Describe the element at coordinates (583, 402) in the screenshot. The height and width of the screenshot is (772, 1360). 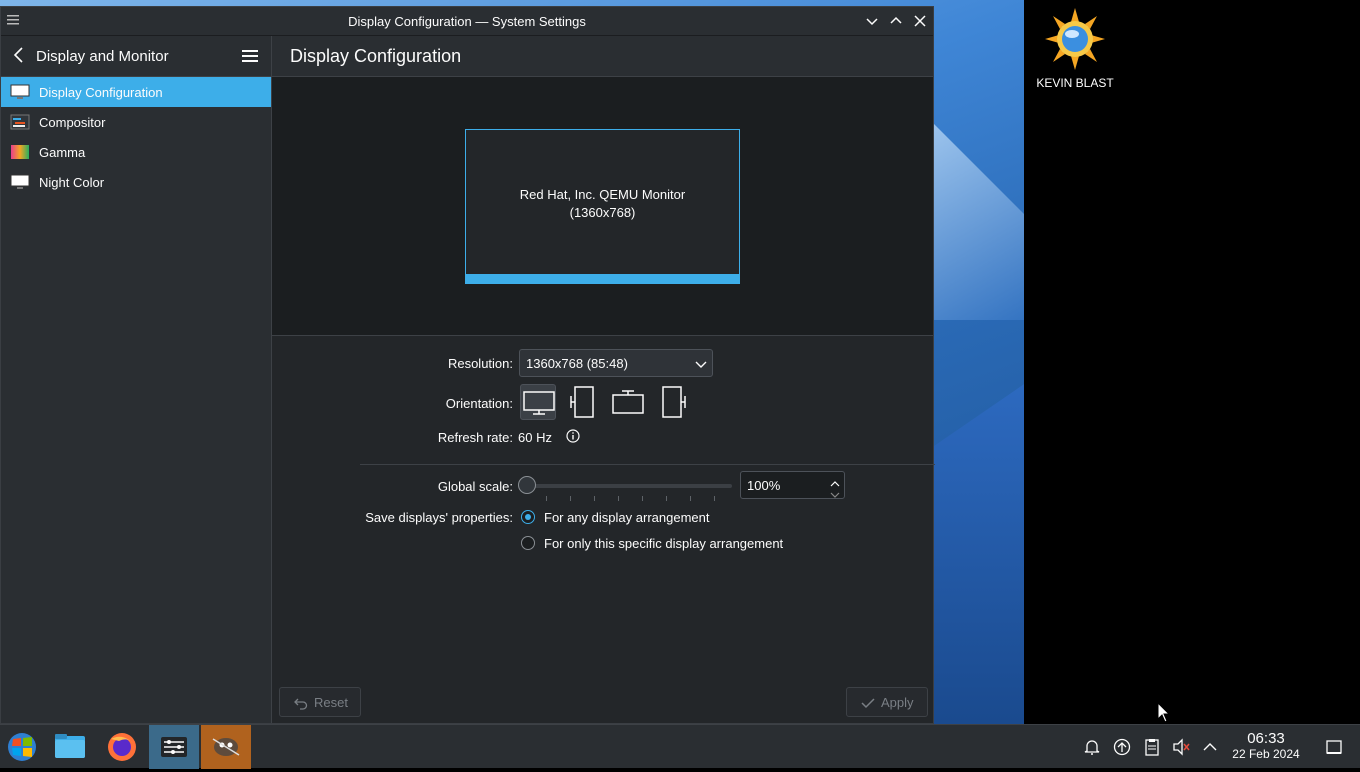
I see `orientation-portrait-left-button` at that location.